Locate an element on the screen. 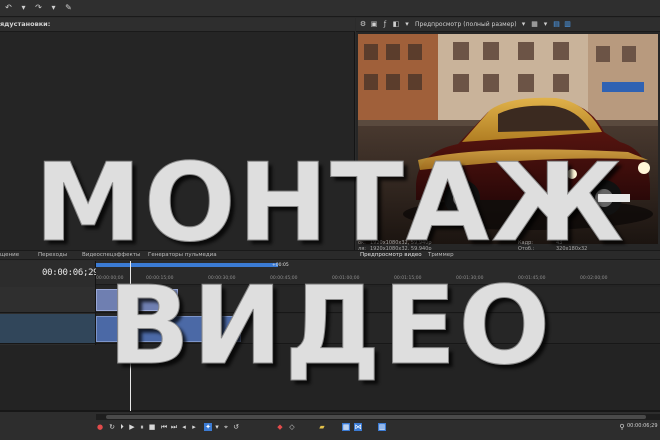  next-frame-icon: ▸ is located at coordinates (194, 427).